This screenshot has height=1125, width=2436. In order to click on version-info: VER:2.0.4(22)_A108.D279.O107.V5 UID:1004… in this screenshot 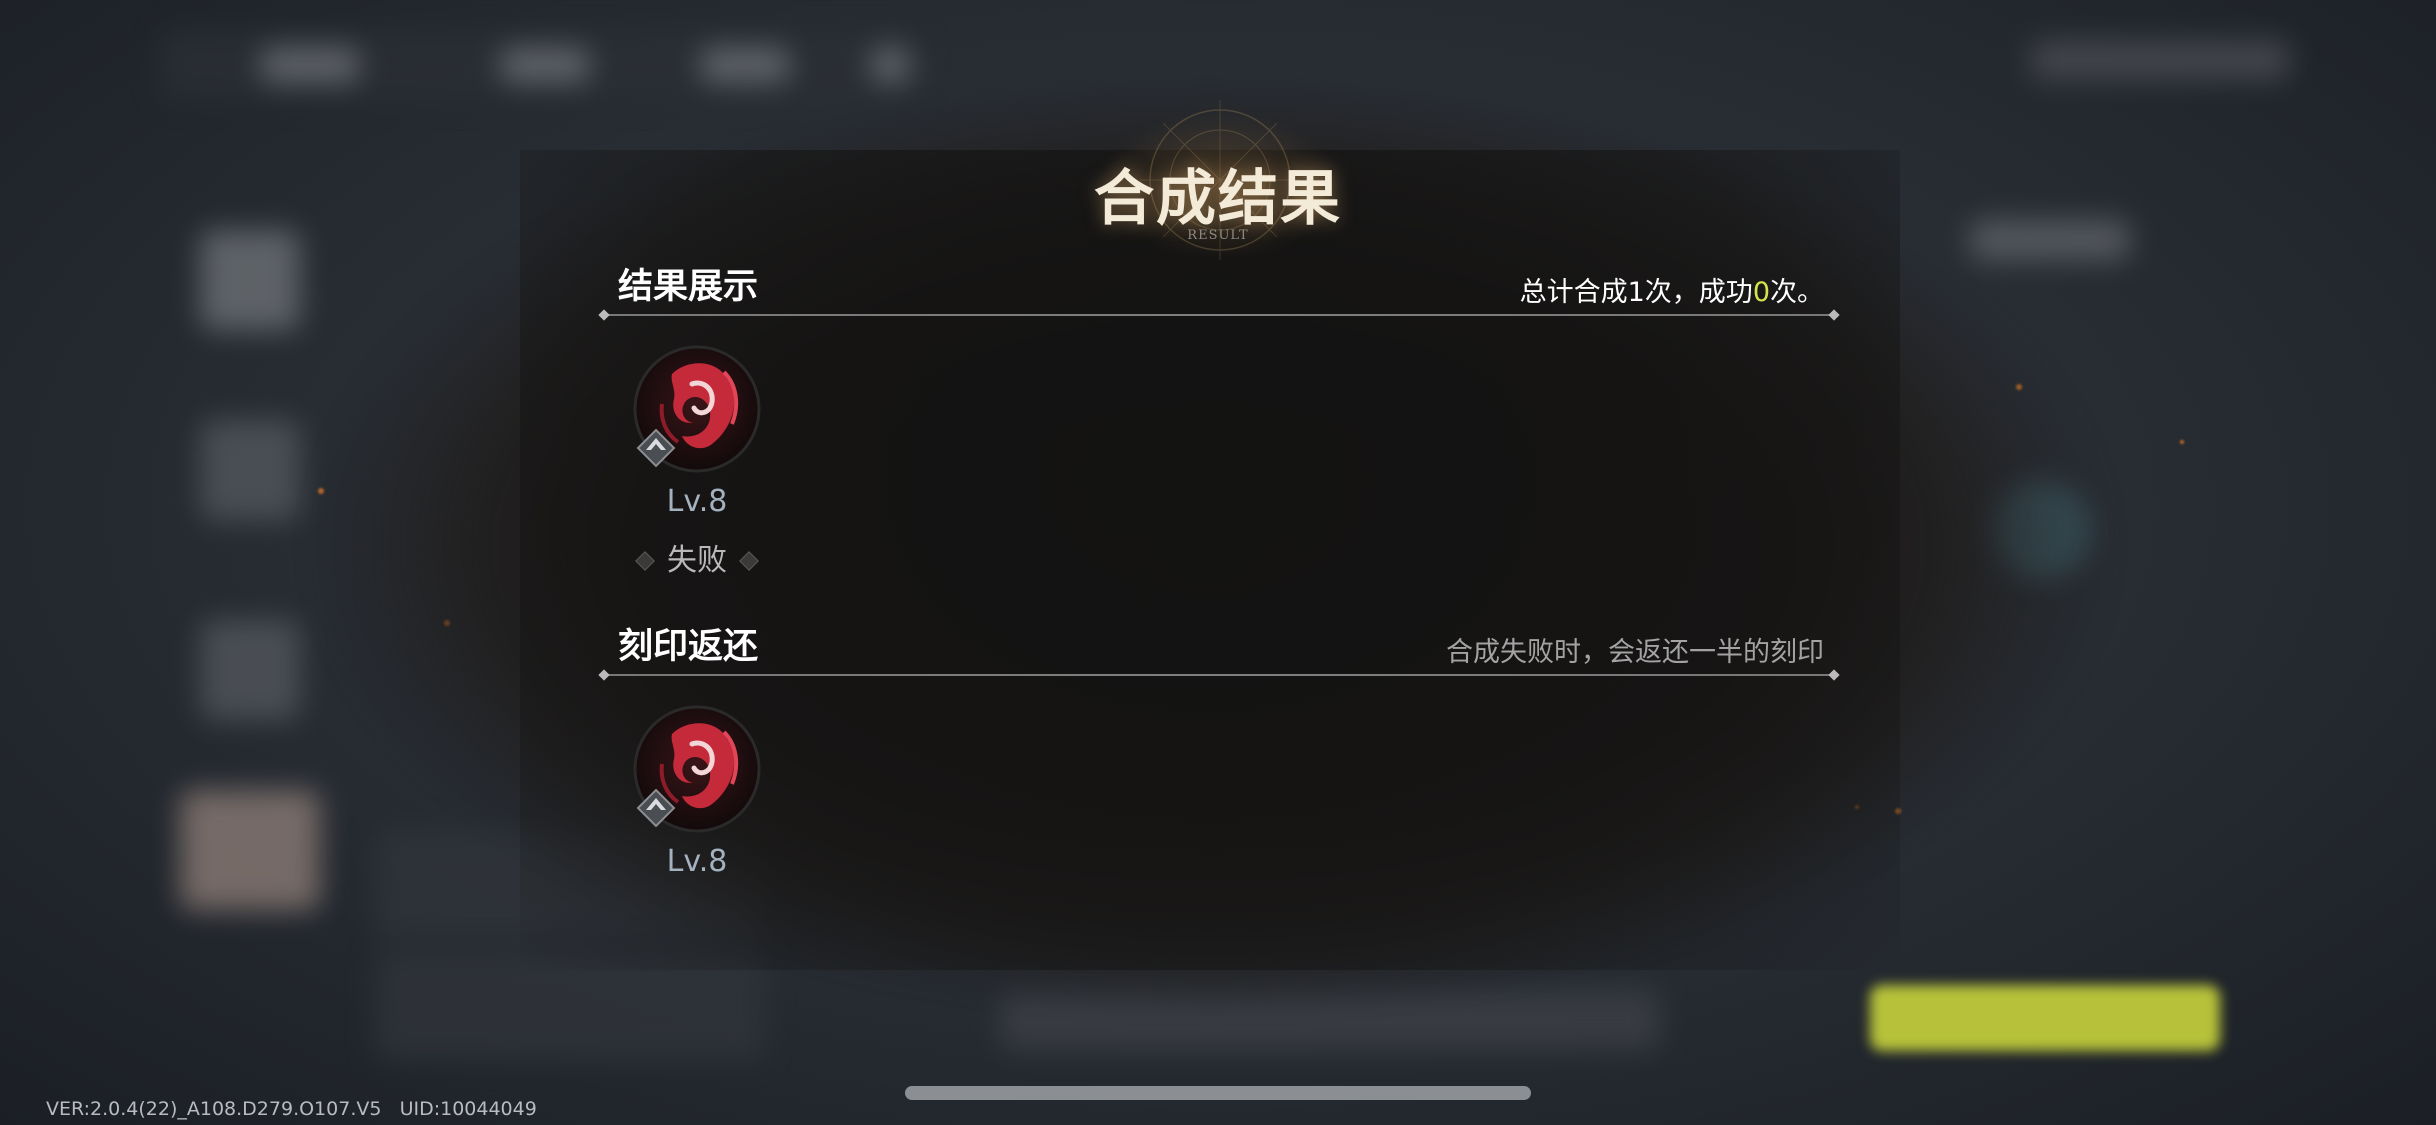, I will do `click(291, 1109)`.